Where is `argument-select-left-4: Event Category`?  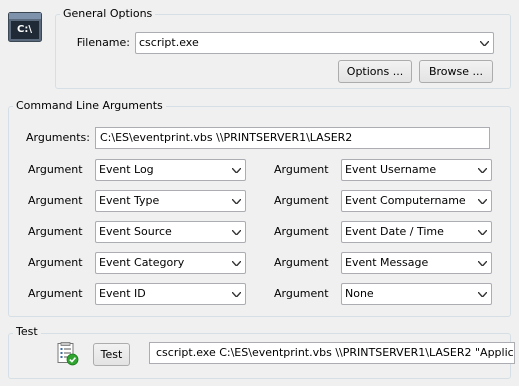
argument-select-left-4: Event Category is located at coordinates (170, 263).